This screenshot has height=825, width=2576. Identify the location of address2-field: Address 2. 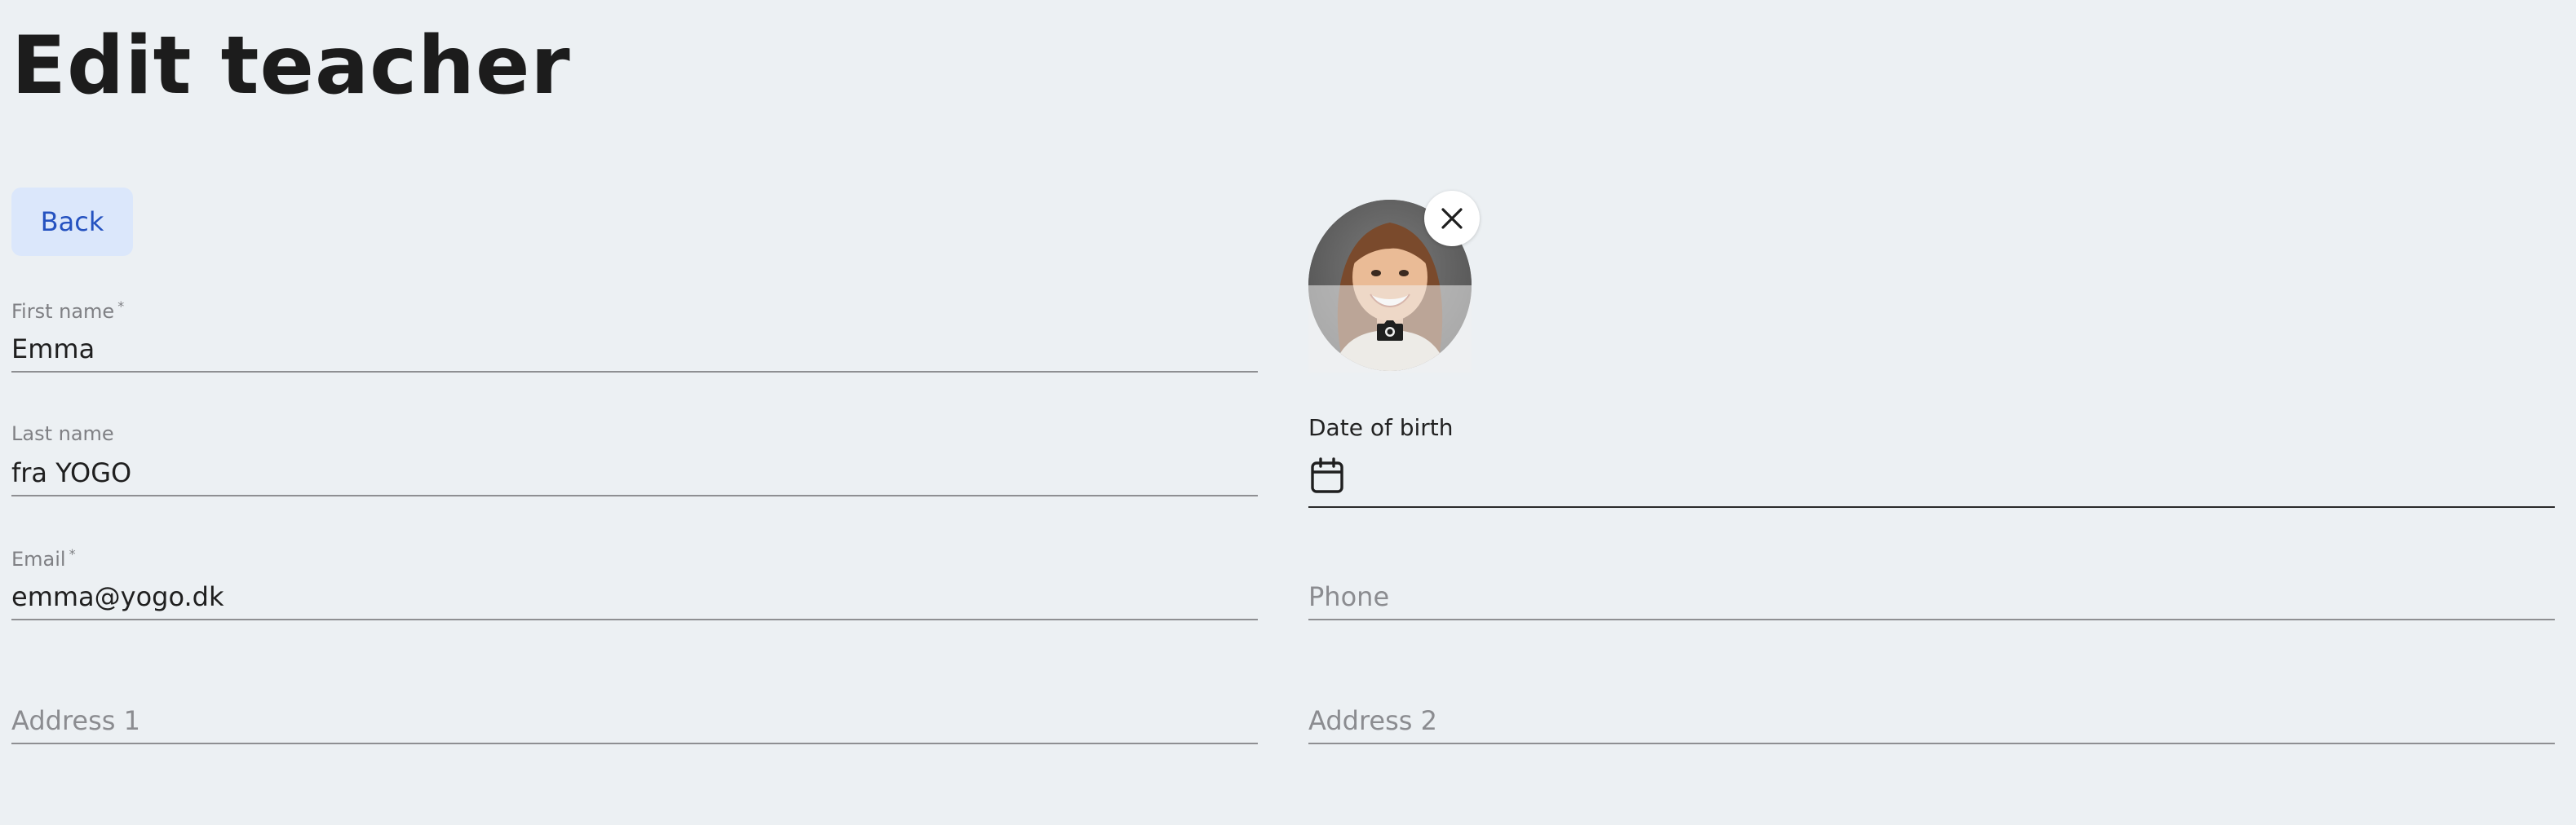
(1931, 704).